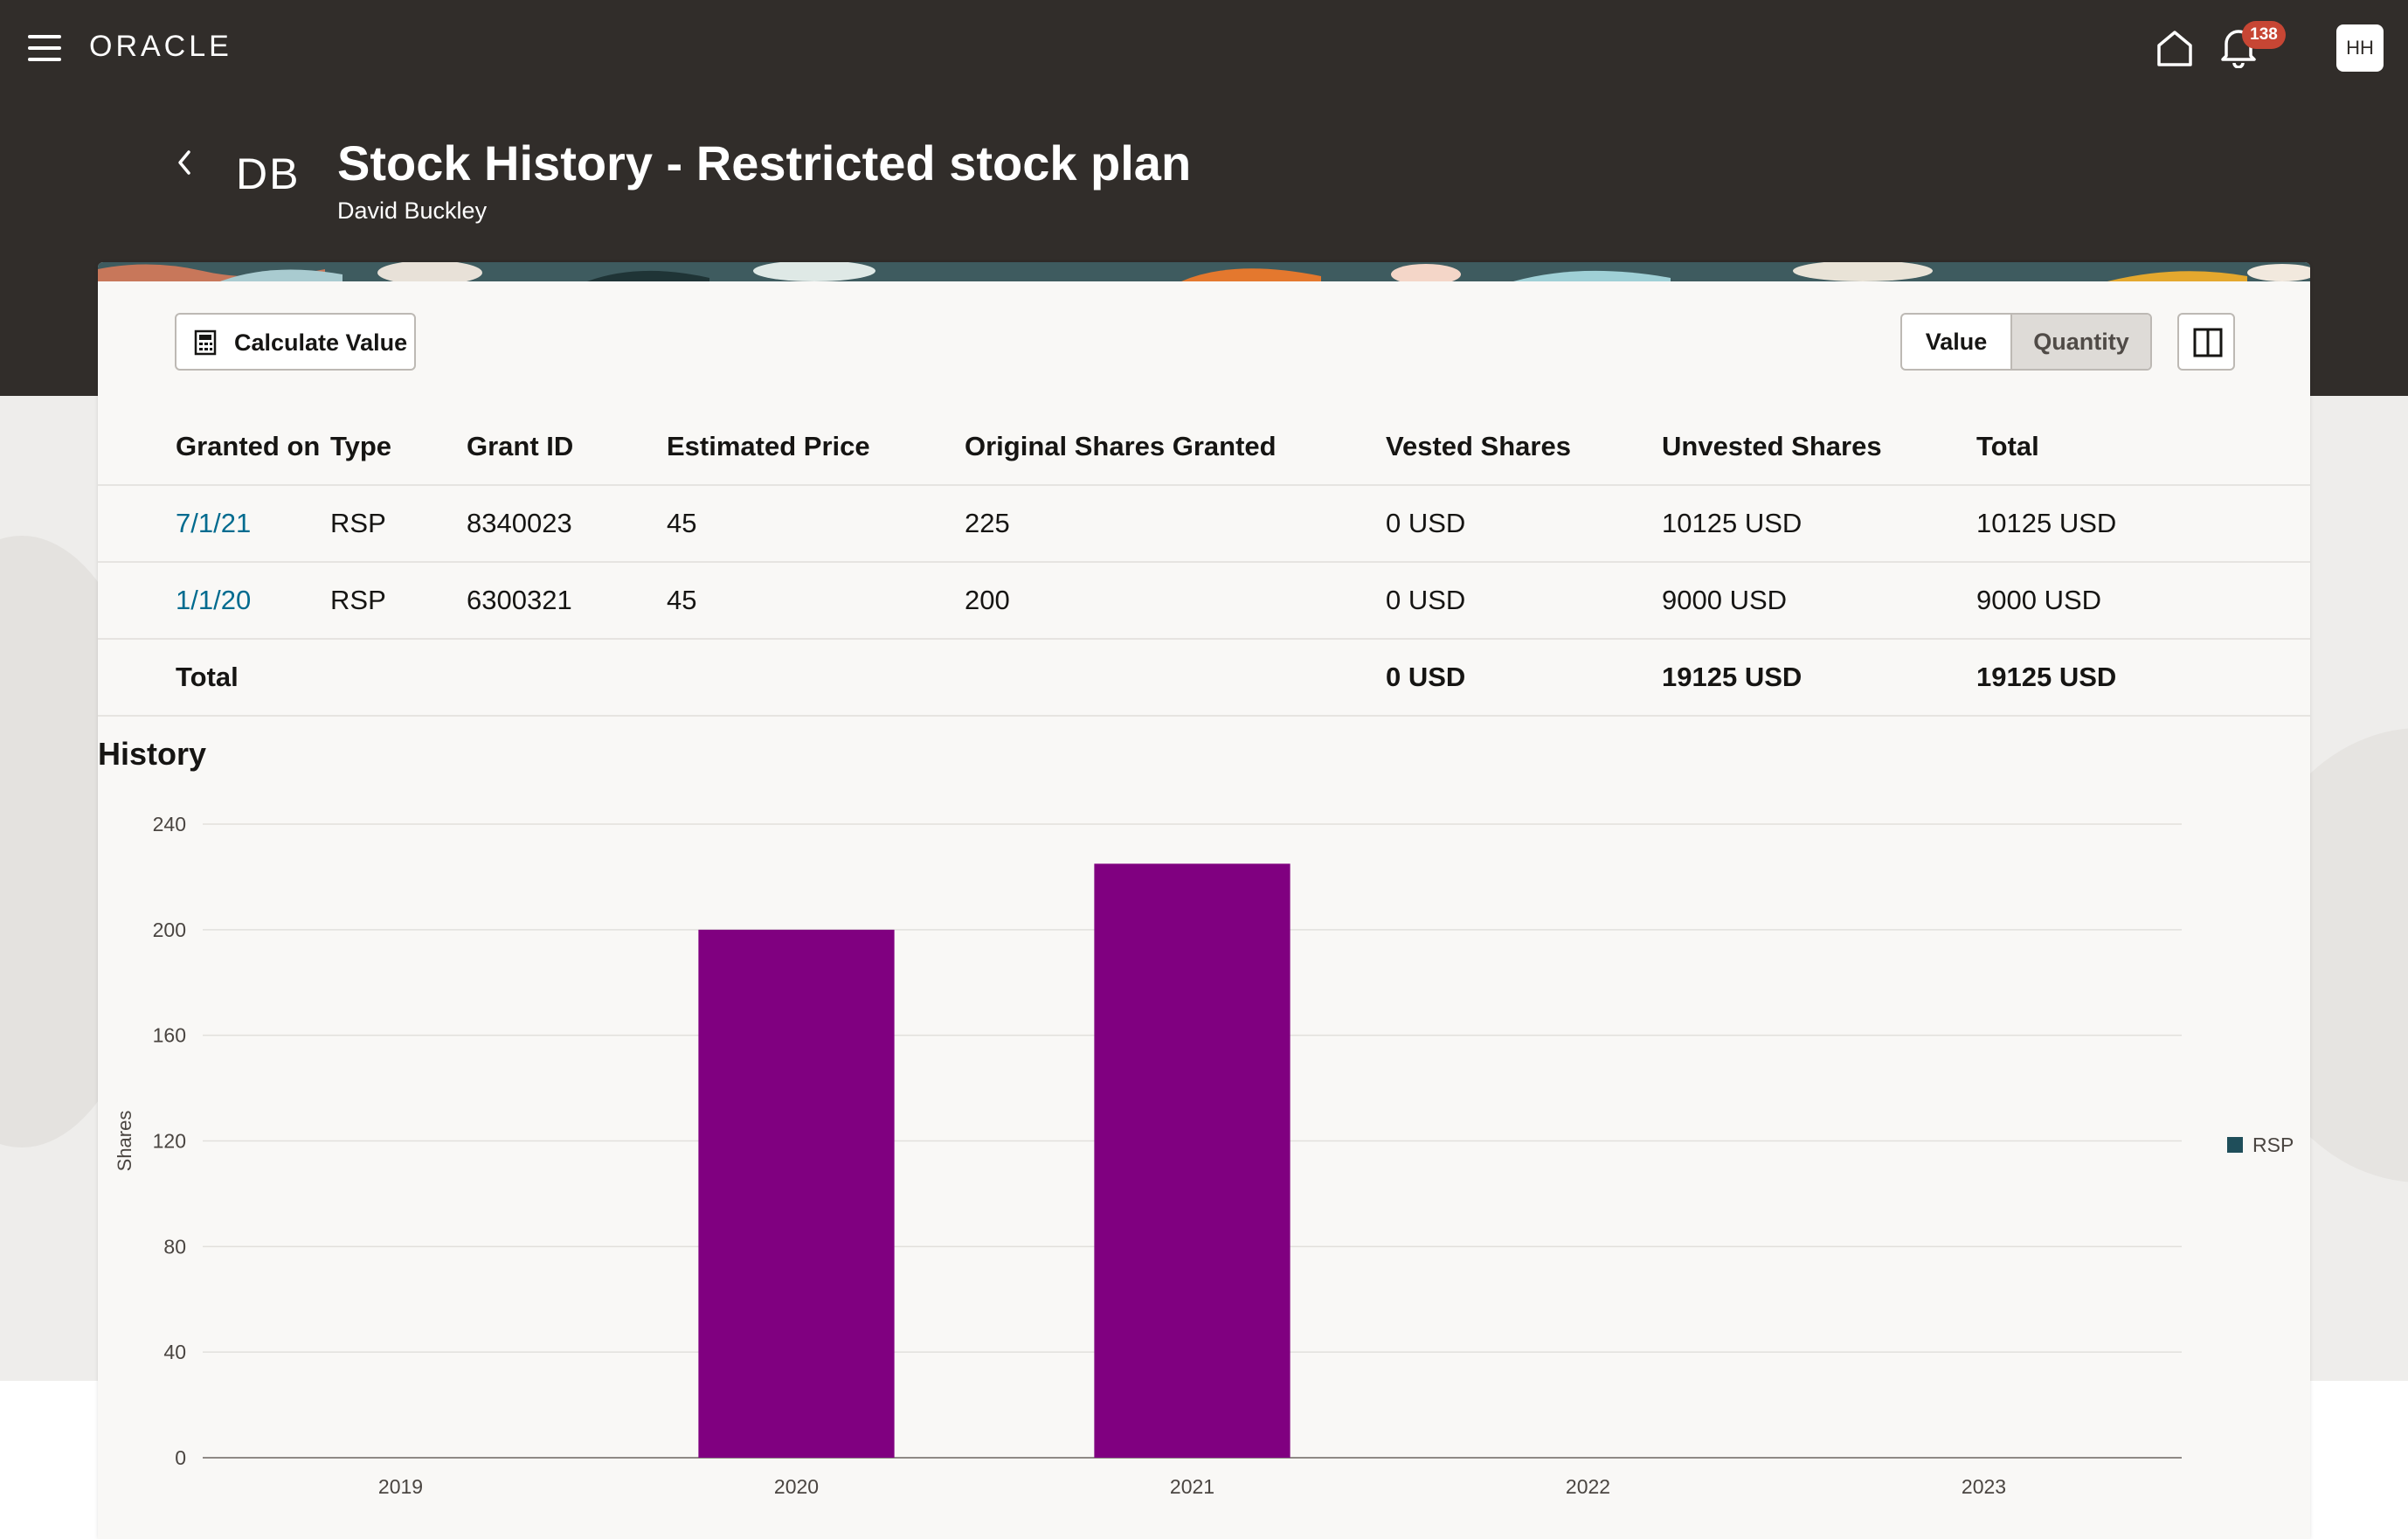  Describe the element at coordinates (1588, 1487) in the screenshot. I see `x-tick-label: 2022` at that location.